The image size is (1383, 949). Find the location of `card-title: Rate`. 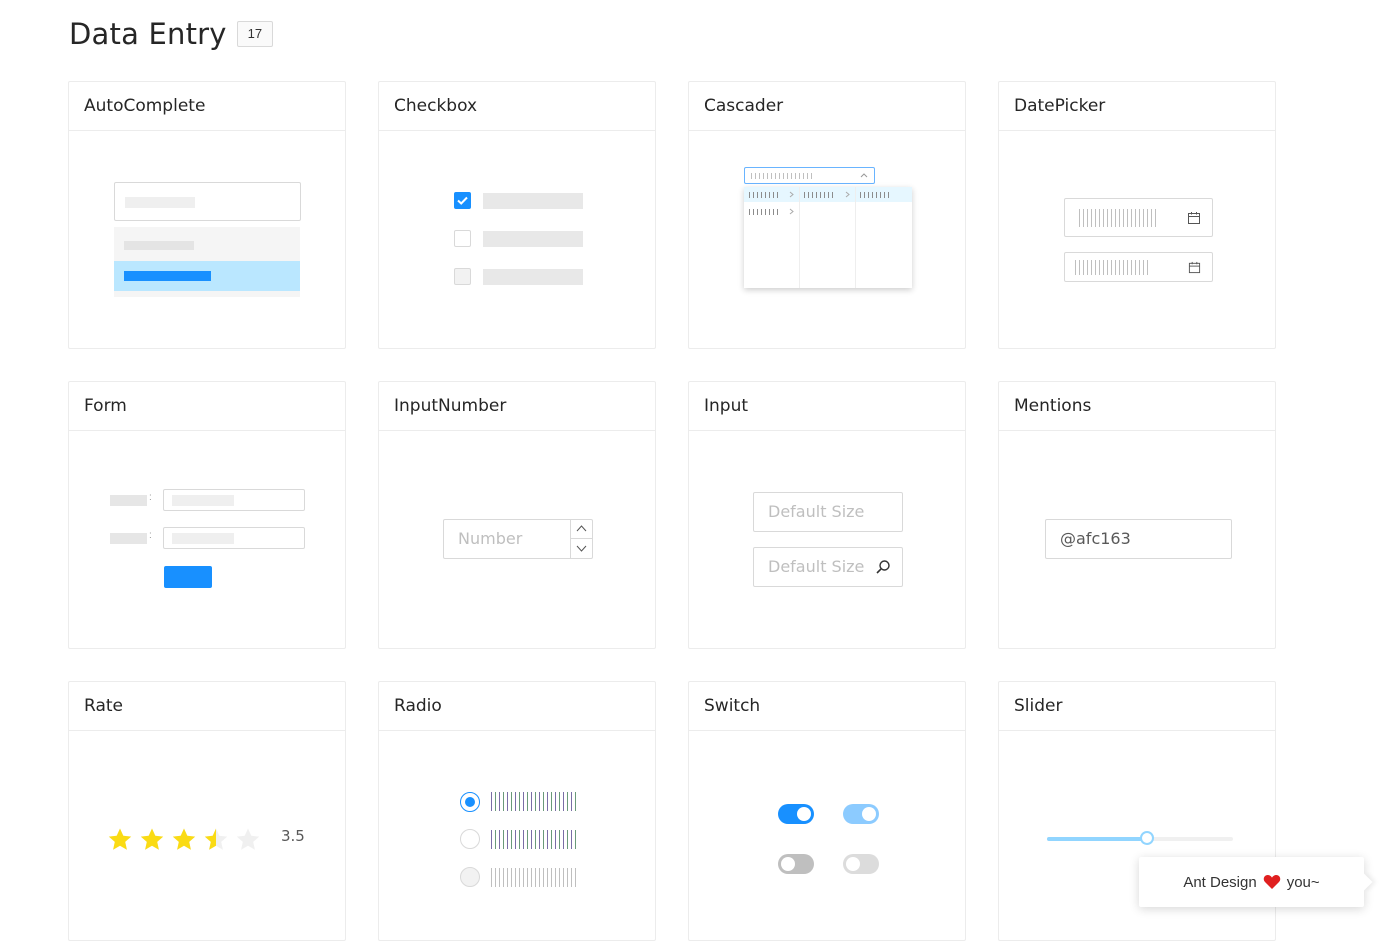

card-title: Rate is located at coordinates (207, 706).